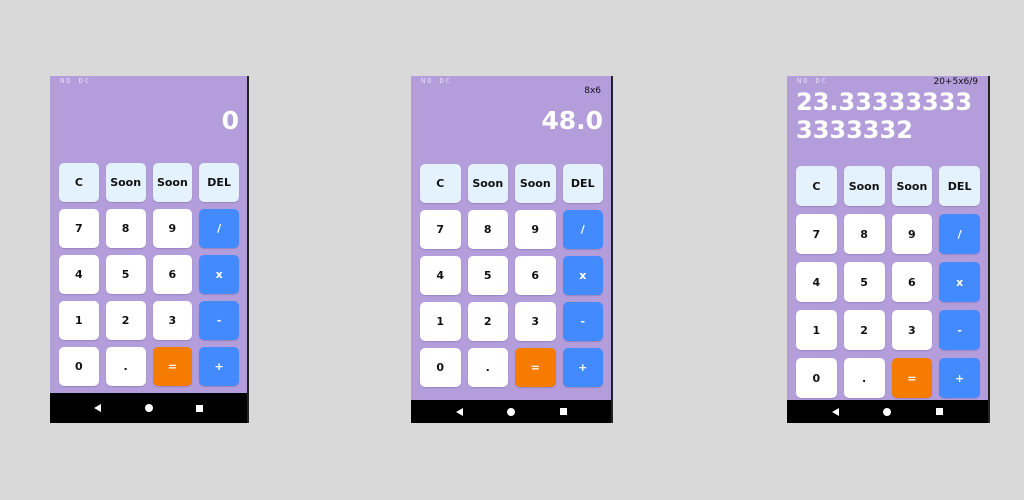  What do you see at coordinates (955, 82) in the screenshot?
I see `expression-display: 20+5x6/9` at bounding box center [955, 82].